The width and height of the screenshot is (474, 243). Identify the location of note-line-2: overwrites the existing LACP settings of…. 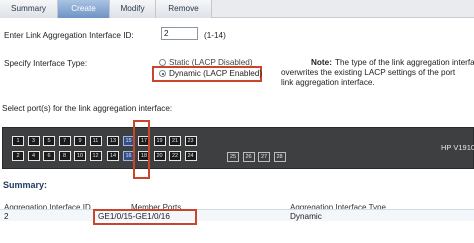
(368, 72).